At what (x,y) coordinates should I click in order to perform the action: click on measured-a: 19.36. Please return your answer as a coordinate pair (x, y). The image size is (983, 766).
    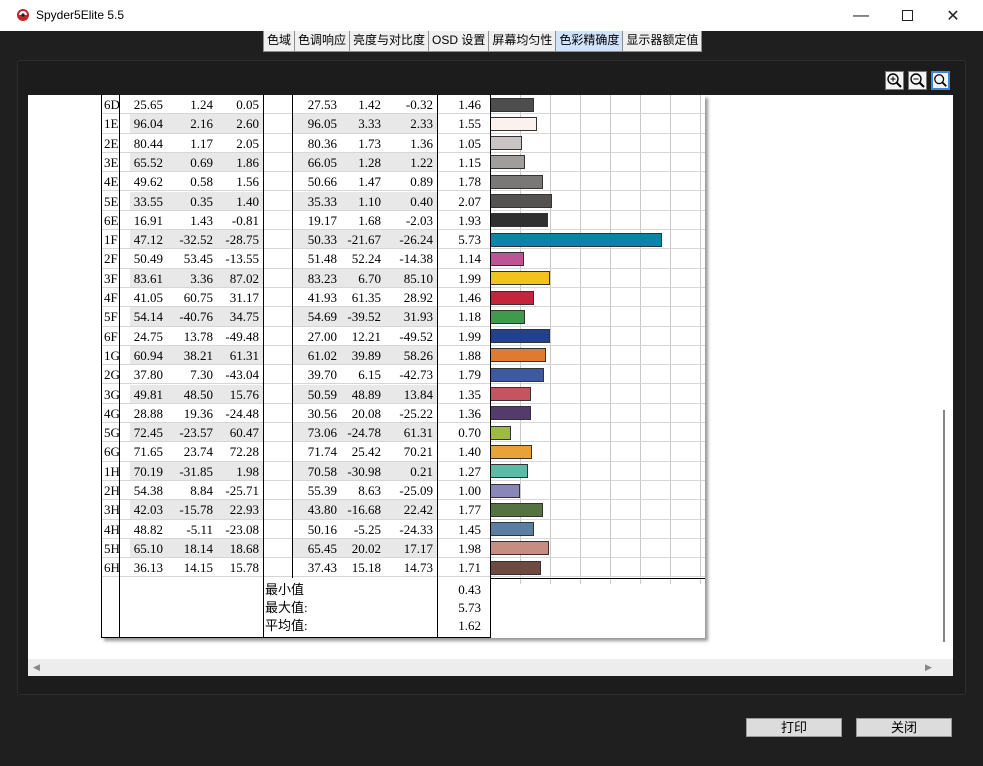
    Looking at the image, I should click on (198, 413).